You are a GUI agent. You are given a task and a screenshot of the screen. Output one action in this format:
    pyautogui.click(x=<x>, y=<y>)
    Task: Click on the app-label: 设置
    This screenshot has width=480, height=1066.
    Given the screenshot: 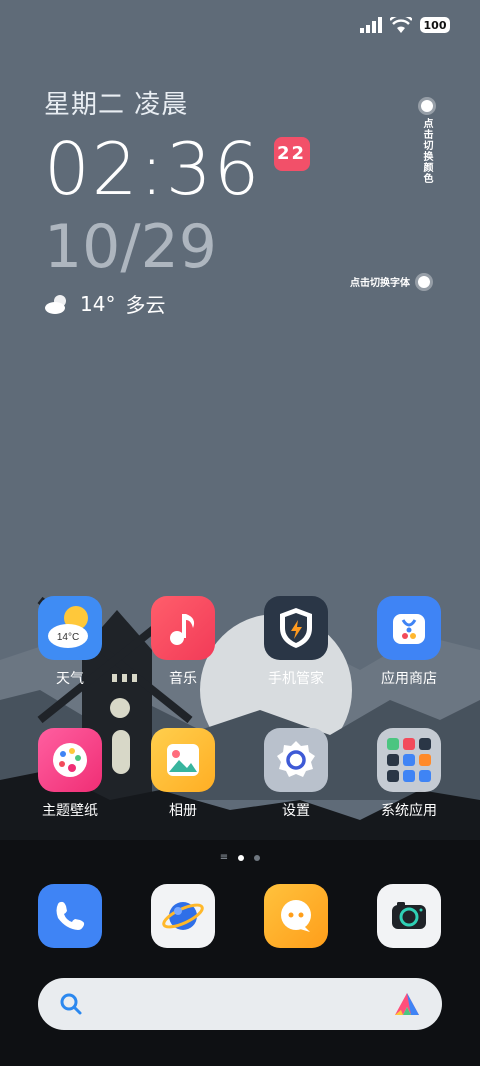 What is the action you would take?
    pyautogui.click(x=296, y=811)
    